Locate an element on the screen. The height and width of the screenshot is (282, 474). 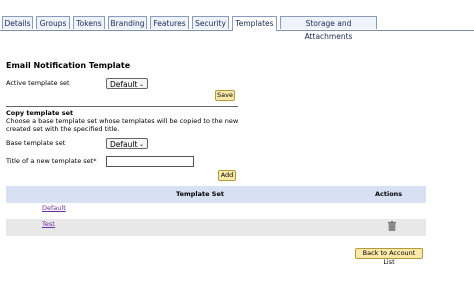
add-button: Add is located at coordinates (227, 175).